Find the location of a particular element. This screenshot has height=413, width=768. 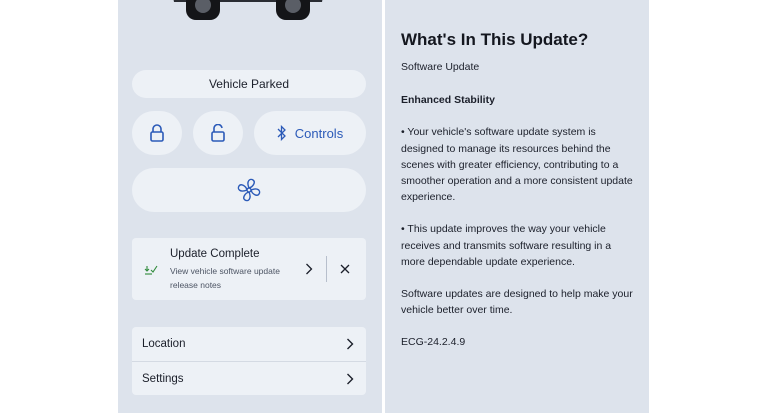

menu-item-location: Location is located at coordinates (249, 344).